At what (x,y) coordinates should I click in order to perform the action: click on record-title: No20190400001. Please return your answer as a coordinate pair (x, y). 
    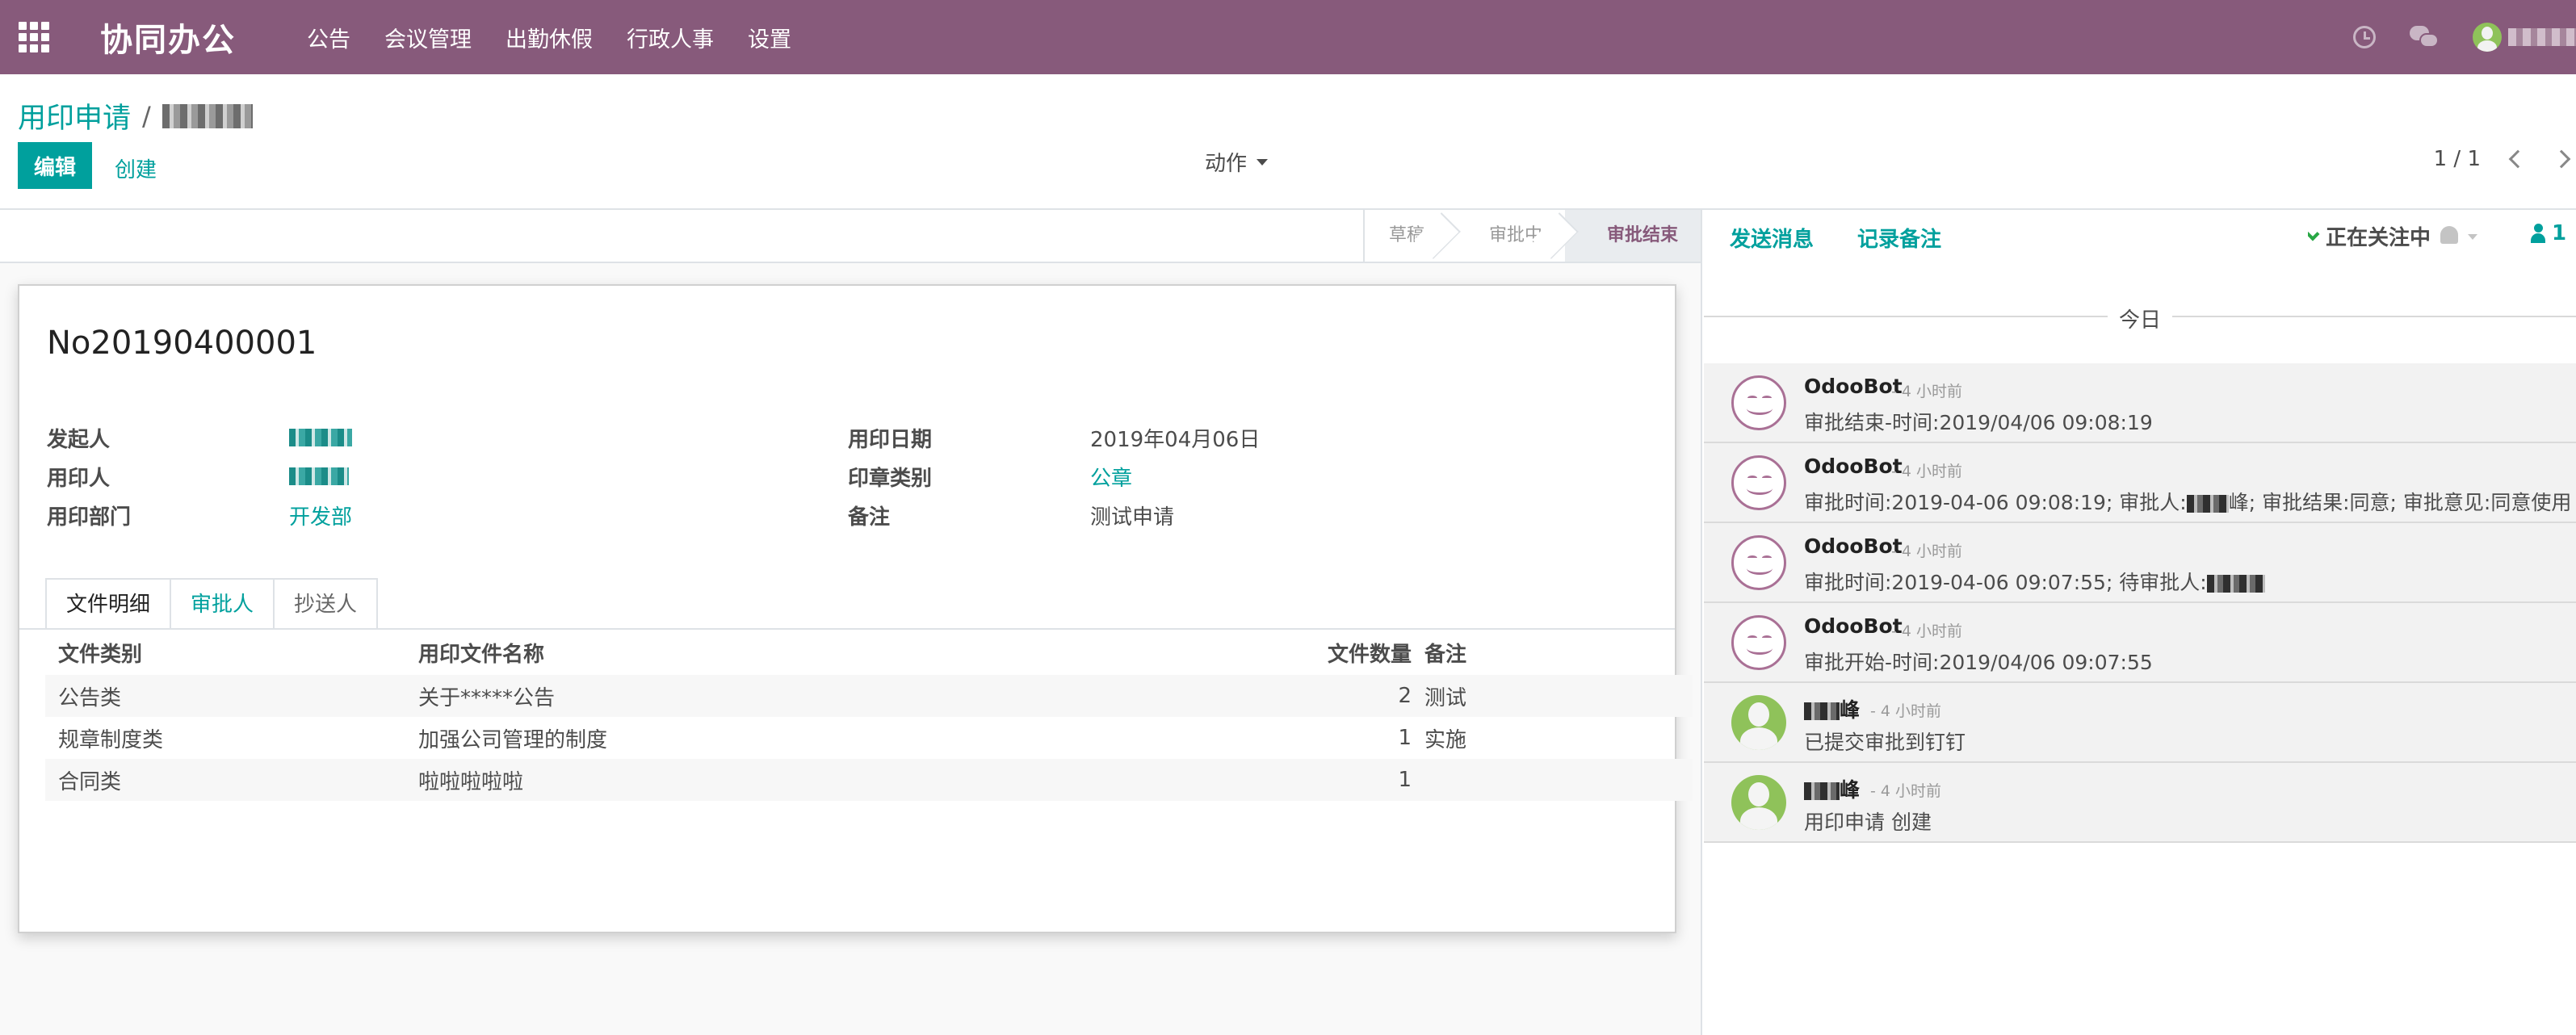
    Looking at the image, I should click on (182, 343).